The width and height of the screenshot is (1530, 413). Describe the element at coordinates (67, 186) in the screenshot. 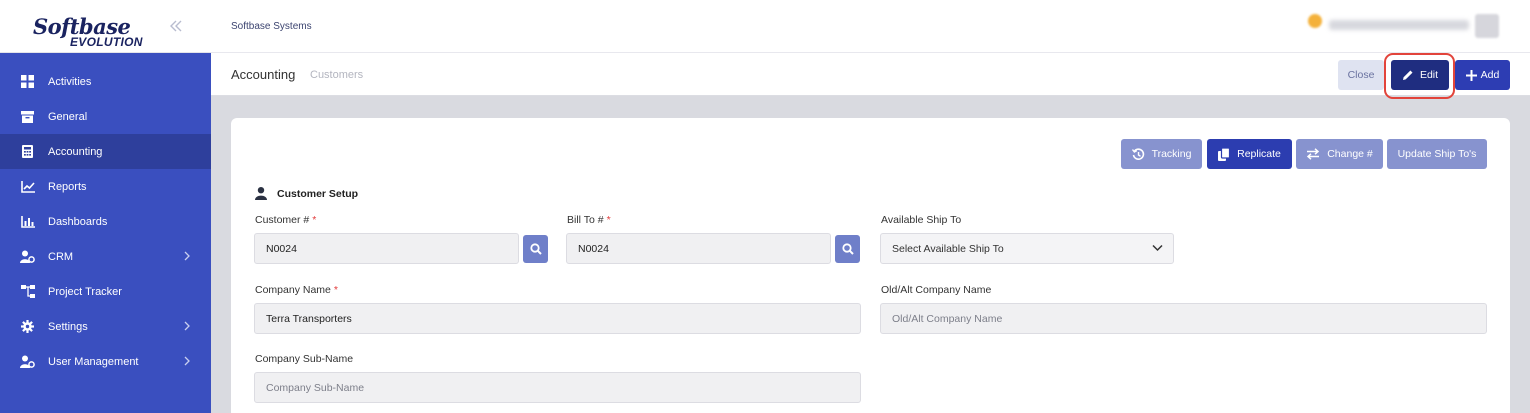

I see `sidebar-item-label: Reports` at that location.